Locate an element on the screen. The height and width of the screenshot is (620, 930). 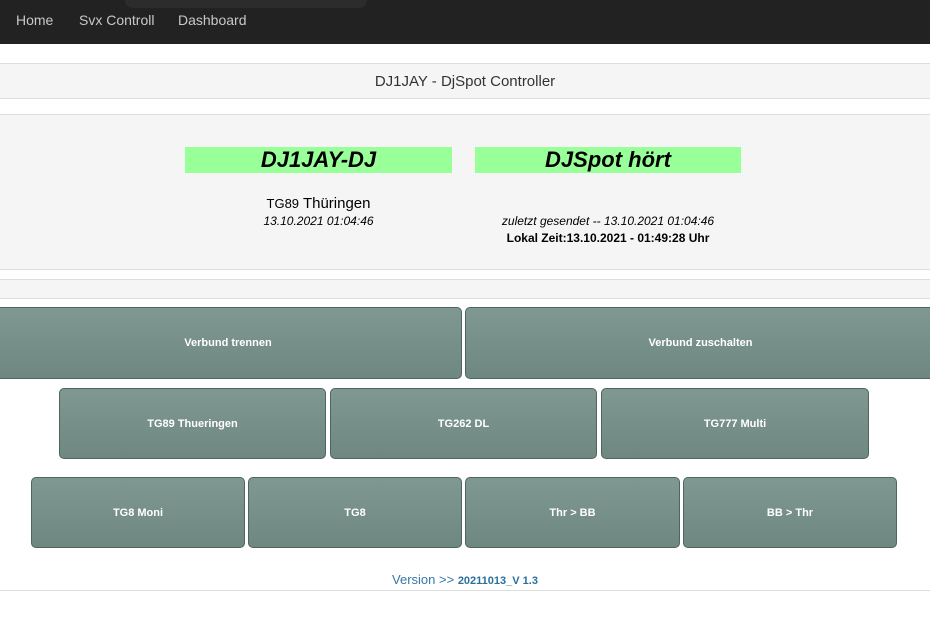
nav-dashboard: Dashboard is located at coordinates (212, 20).